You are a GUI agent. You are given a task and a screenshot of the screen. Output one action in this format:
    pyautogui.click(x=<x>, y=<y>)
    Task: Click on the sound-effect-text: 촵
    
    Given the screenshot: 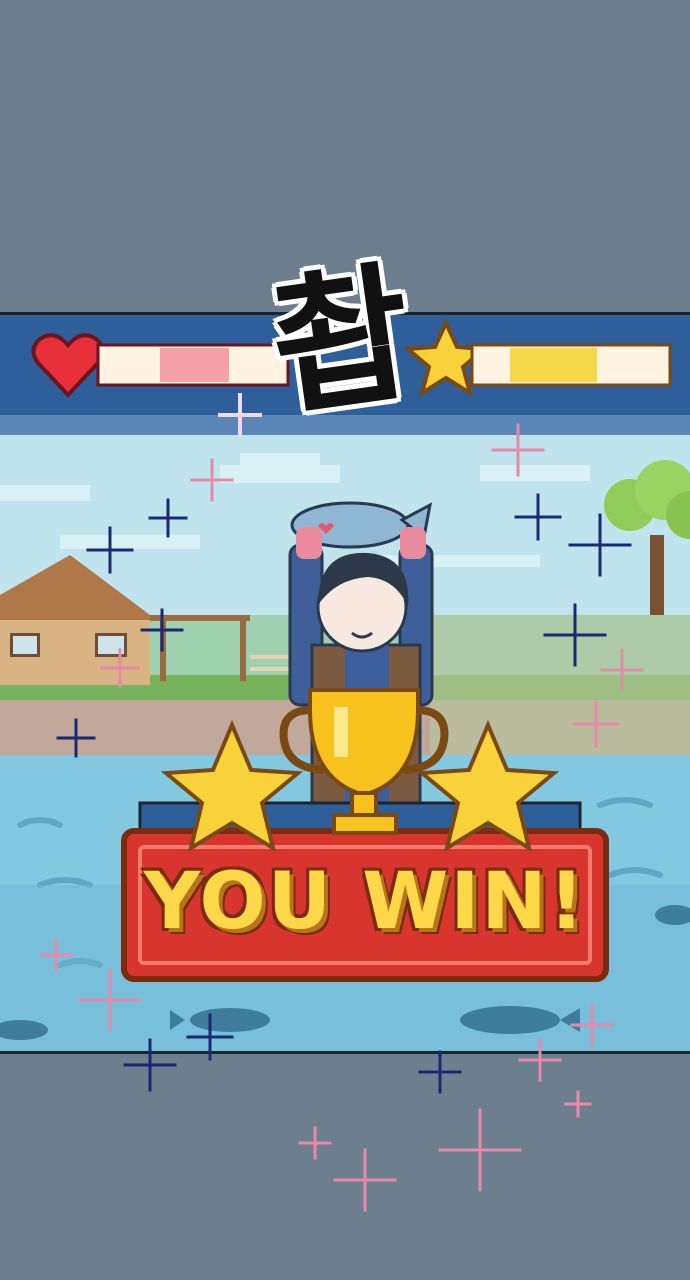 What is the action you would take?
    pyautogui.click(x=342, y=341)
    